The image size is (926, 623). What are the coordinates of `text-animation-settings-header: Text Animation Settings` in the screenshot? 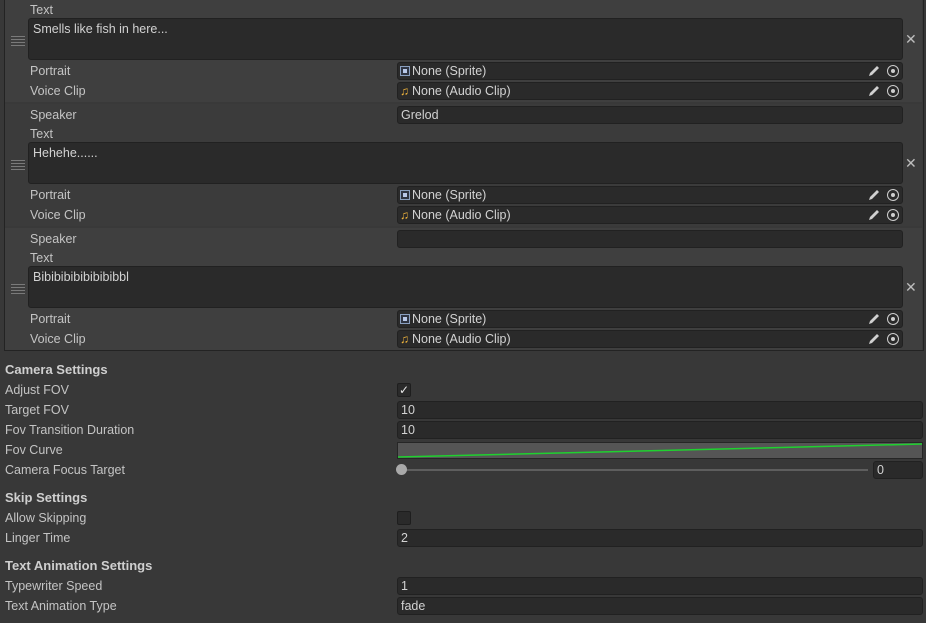 It's located at (79, 565).